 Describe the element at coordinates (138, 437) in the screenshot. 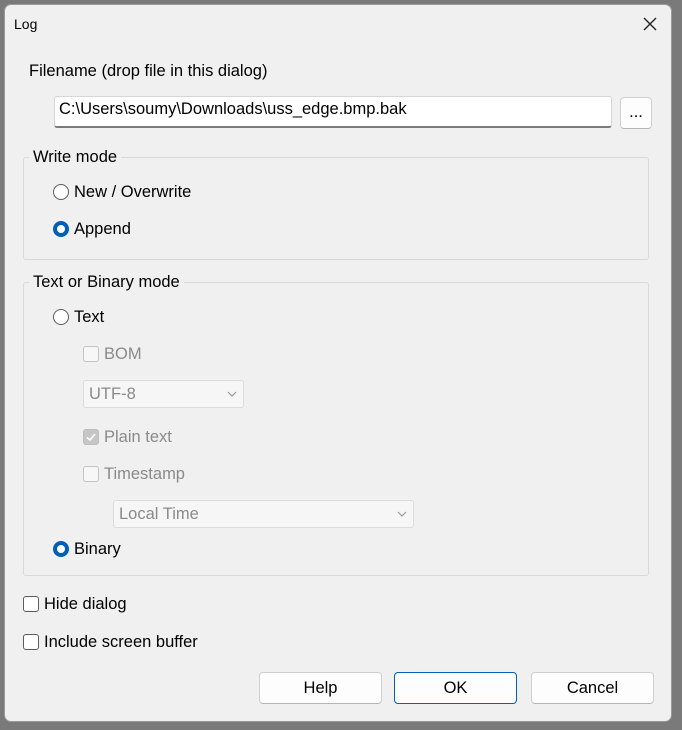

I see `plain-text-label: Plain text` at that location.